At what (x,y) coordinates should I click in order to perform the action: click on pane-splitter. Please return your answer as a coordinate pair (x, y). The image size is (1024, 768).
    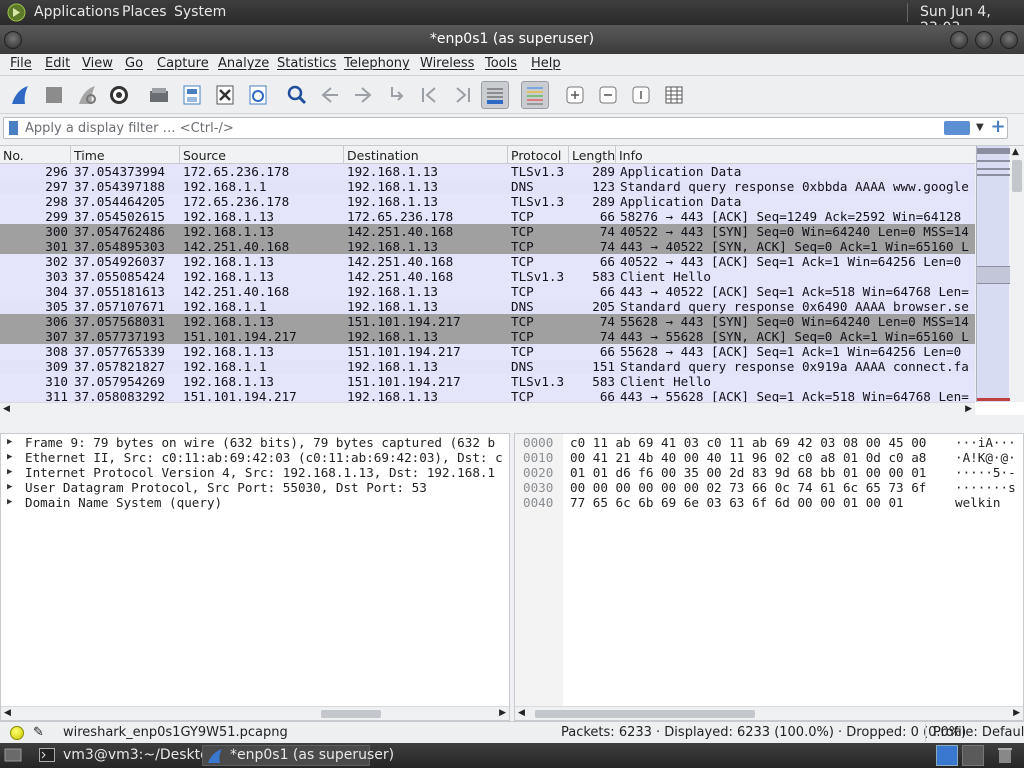
    Looking at the image, I should click on (512, 424).